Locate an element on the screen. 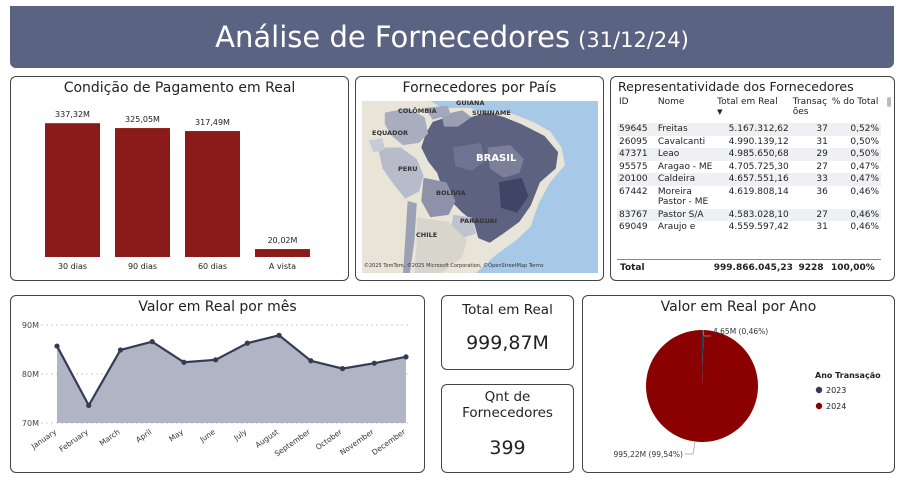 This screenshot has width=898, height=481. cell-total: 4.985.650,68 is located at coordinates (753, 154).